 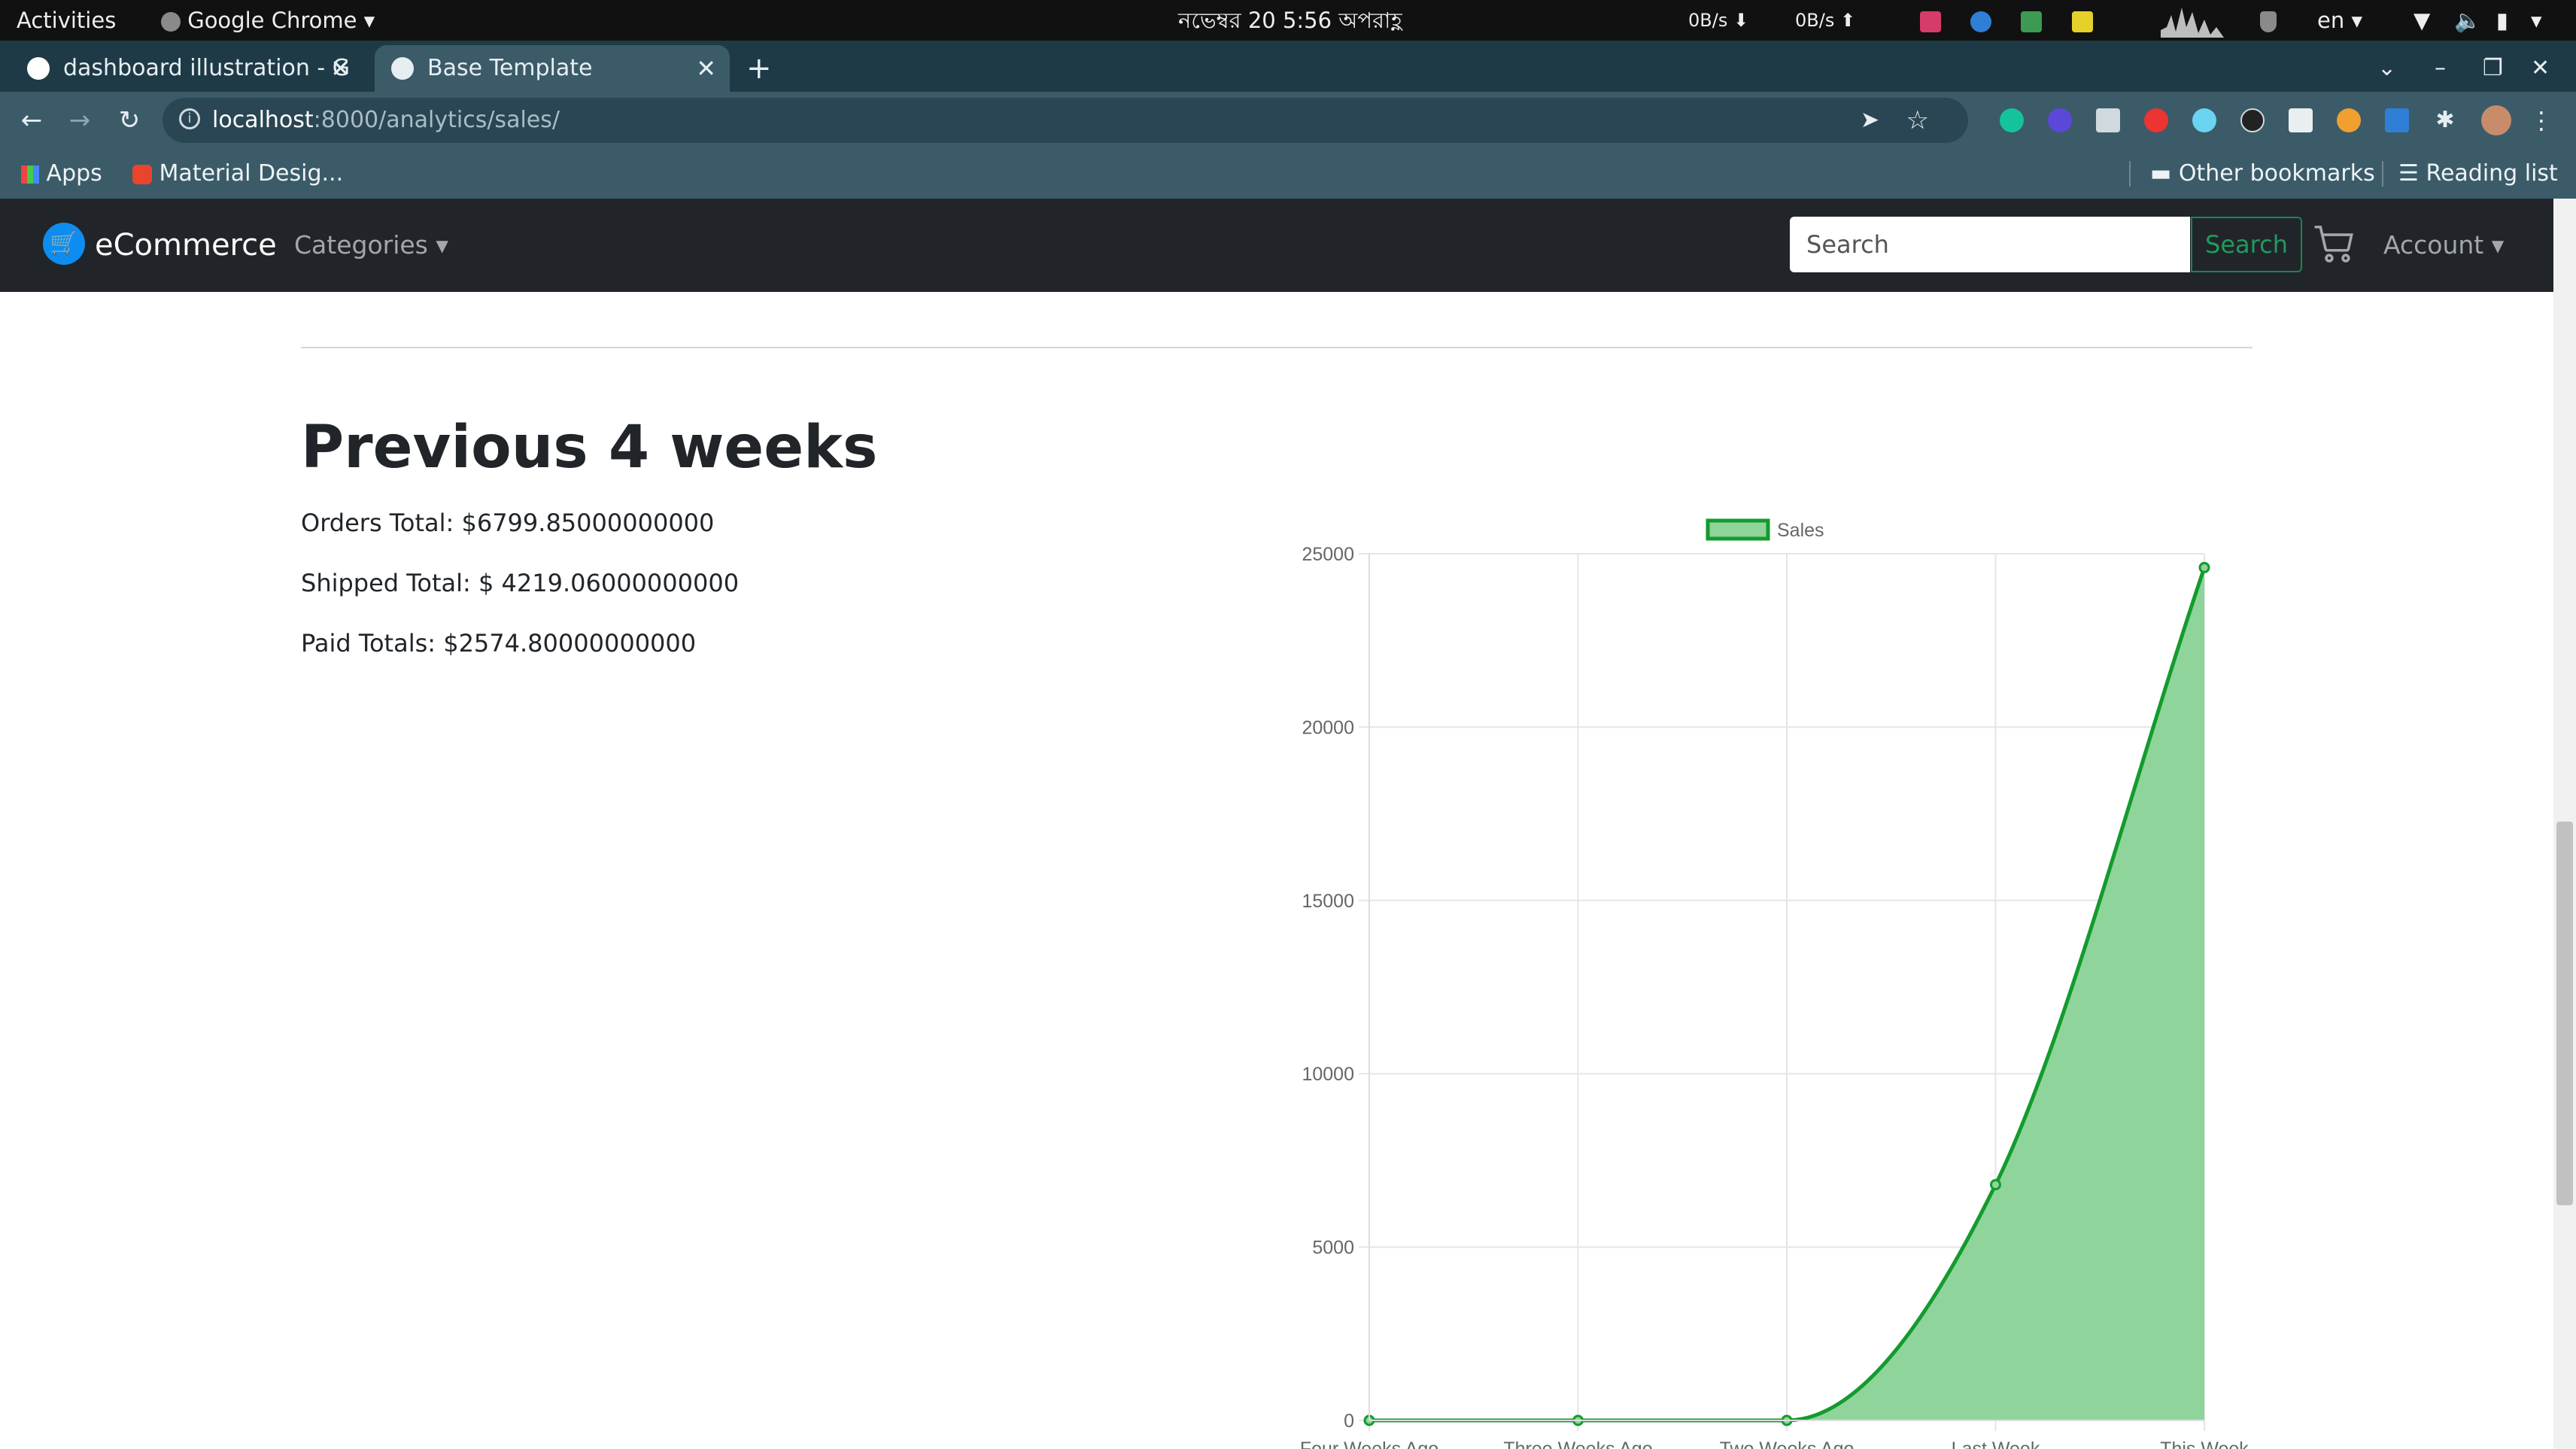 What do you see at coordinates (499, 644) in the screenshot?
I see `paid-totals: Paid Totals: $2574.80000000000` at bounding box center [499, 644].